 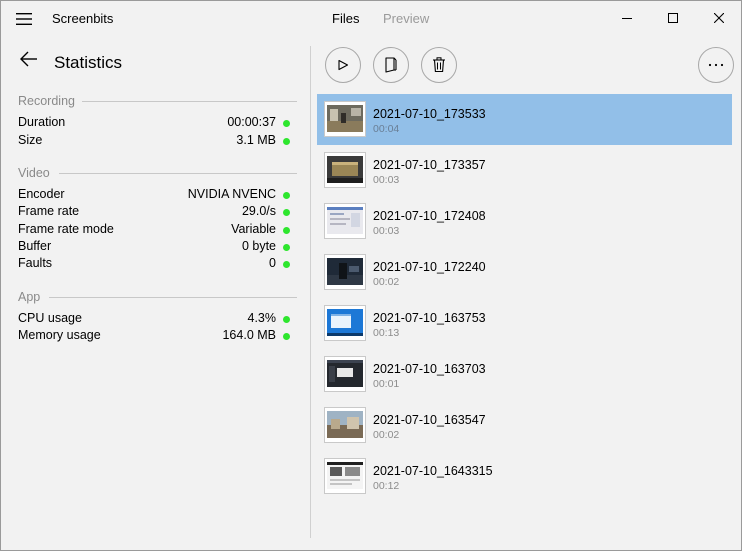 What do you see at coordinates (49, 211) in the screenshot?
I see `stat-label: Frame rate` at bounding box center [49, 211].